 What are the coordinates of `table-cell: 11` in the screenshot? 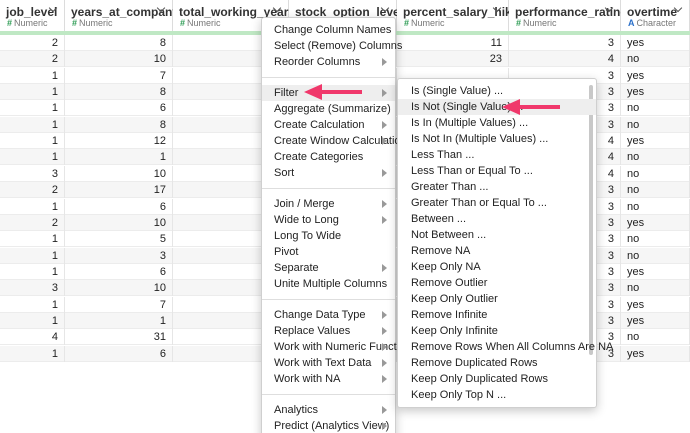 It's located at (453, 43).